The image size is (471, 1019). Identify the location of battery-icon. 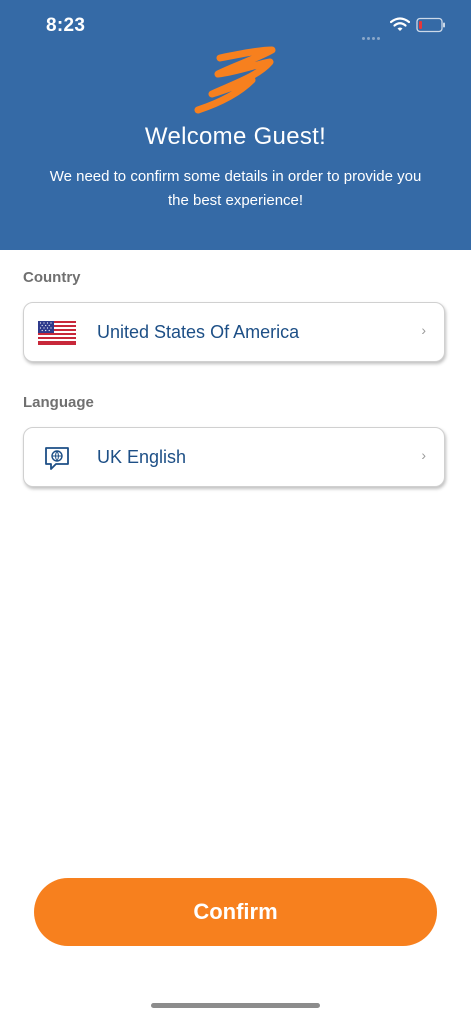
(430, 25).